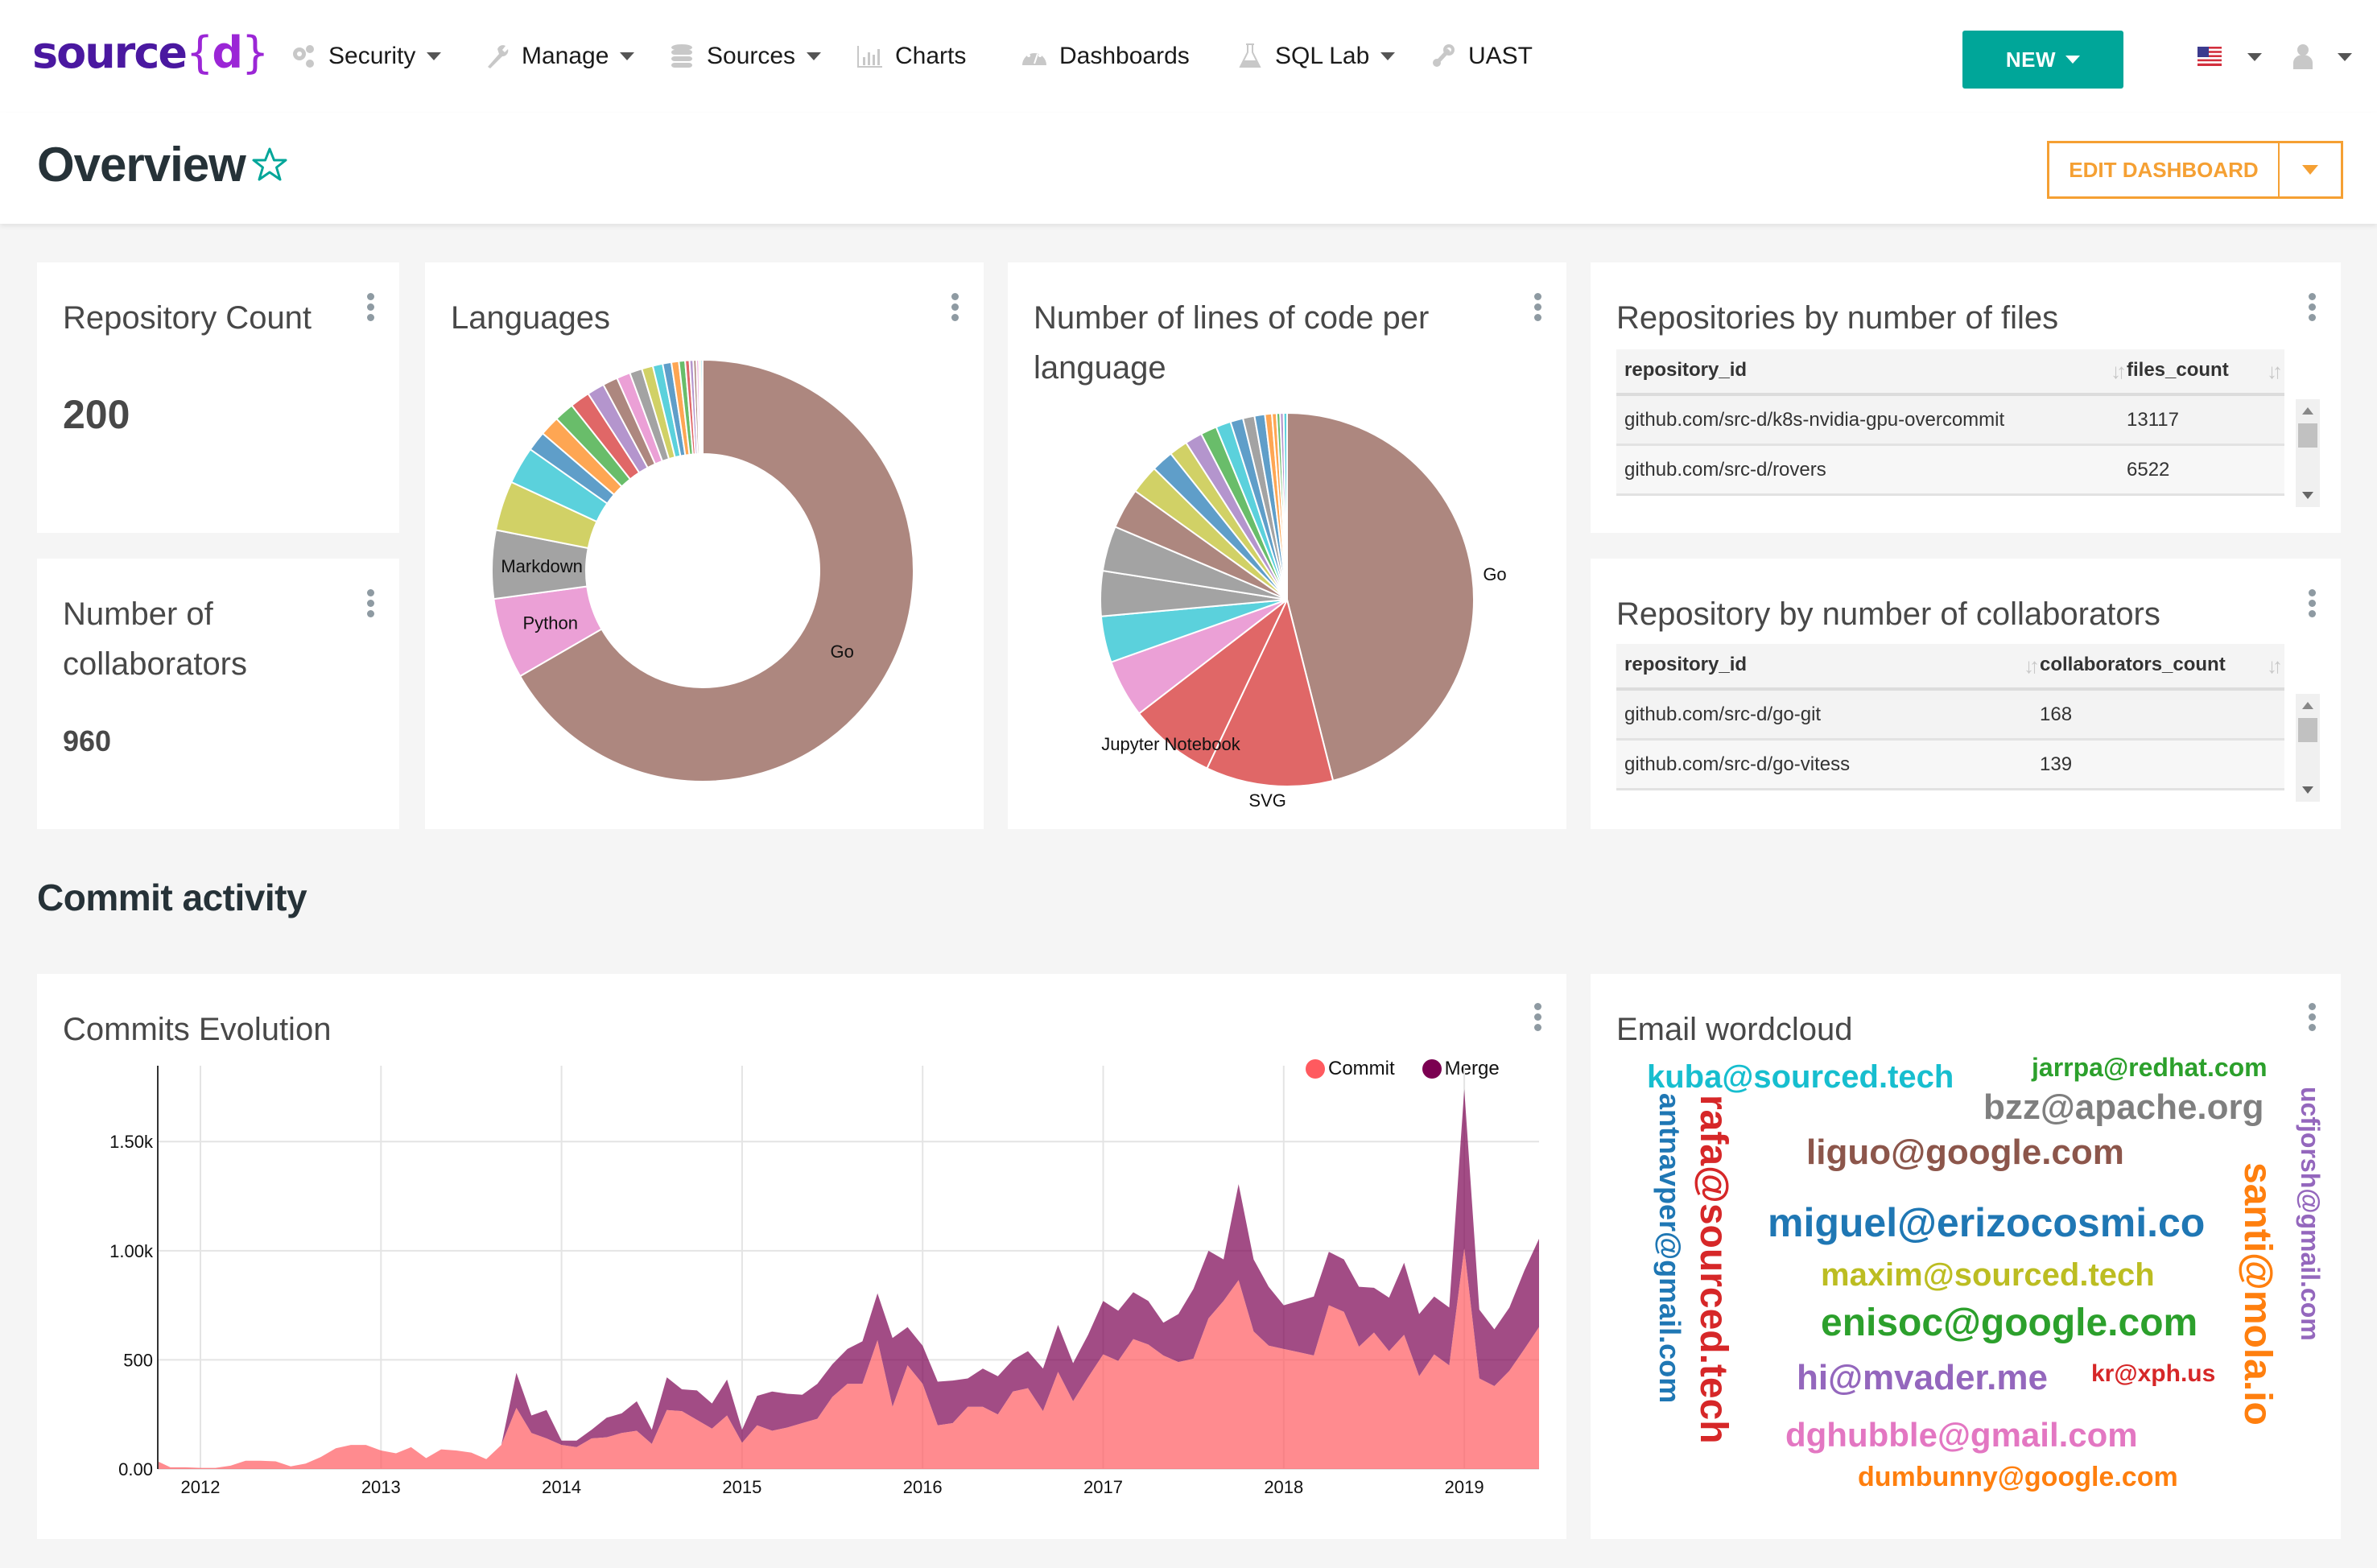 This screenshot has height=1568, width=2377. I want to click on wordcloud-word: kr@xph.us, so click(2154, 1373).